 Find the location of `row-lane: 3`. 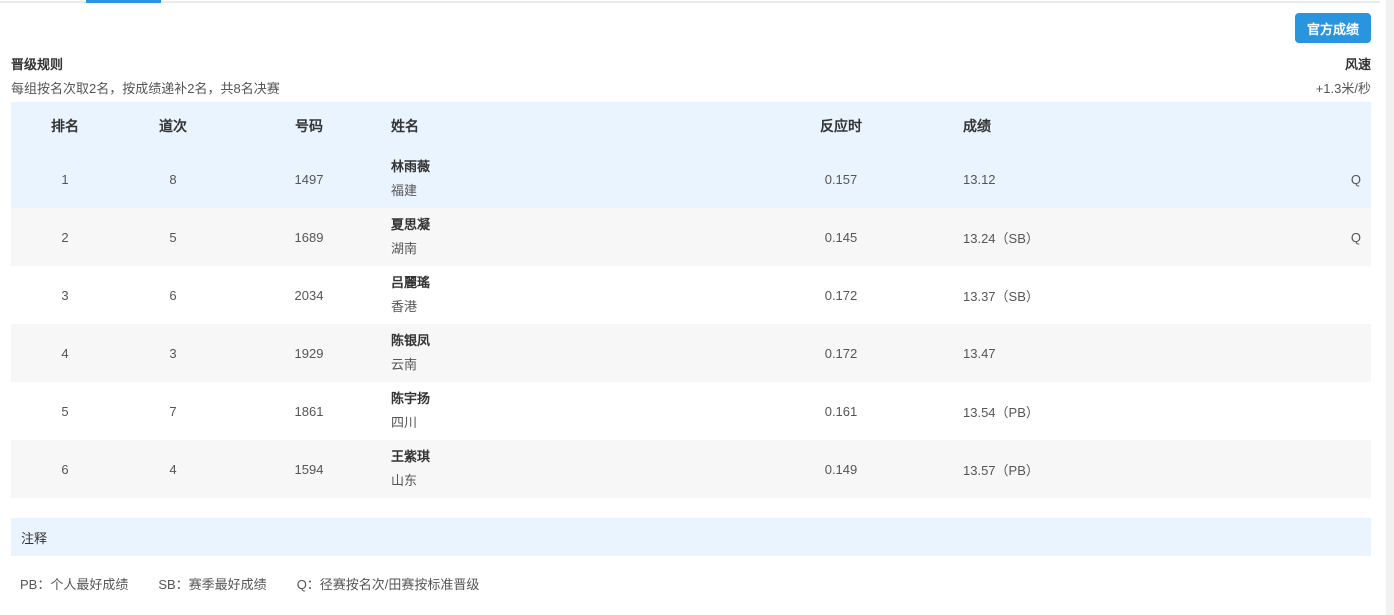

row-lane: 3 is located at coordinates (173, 353).